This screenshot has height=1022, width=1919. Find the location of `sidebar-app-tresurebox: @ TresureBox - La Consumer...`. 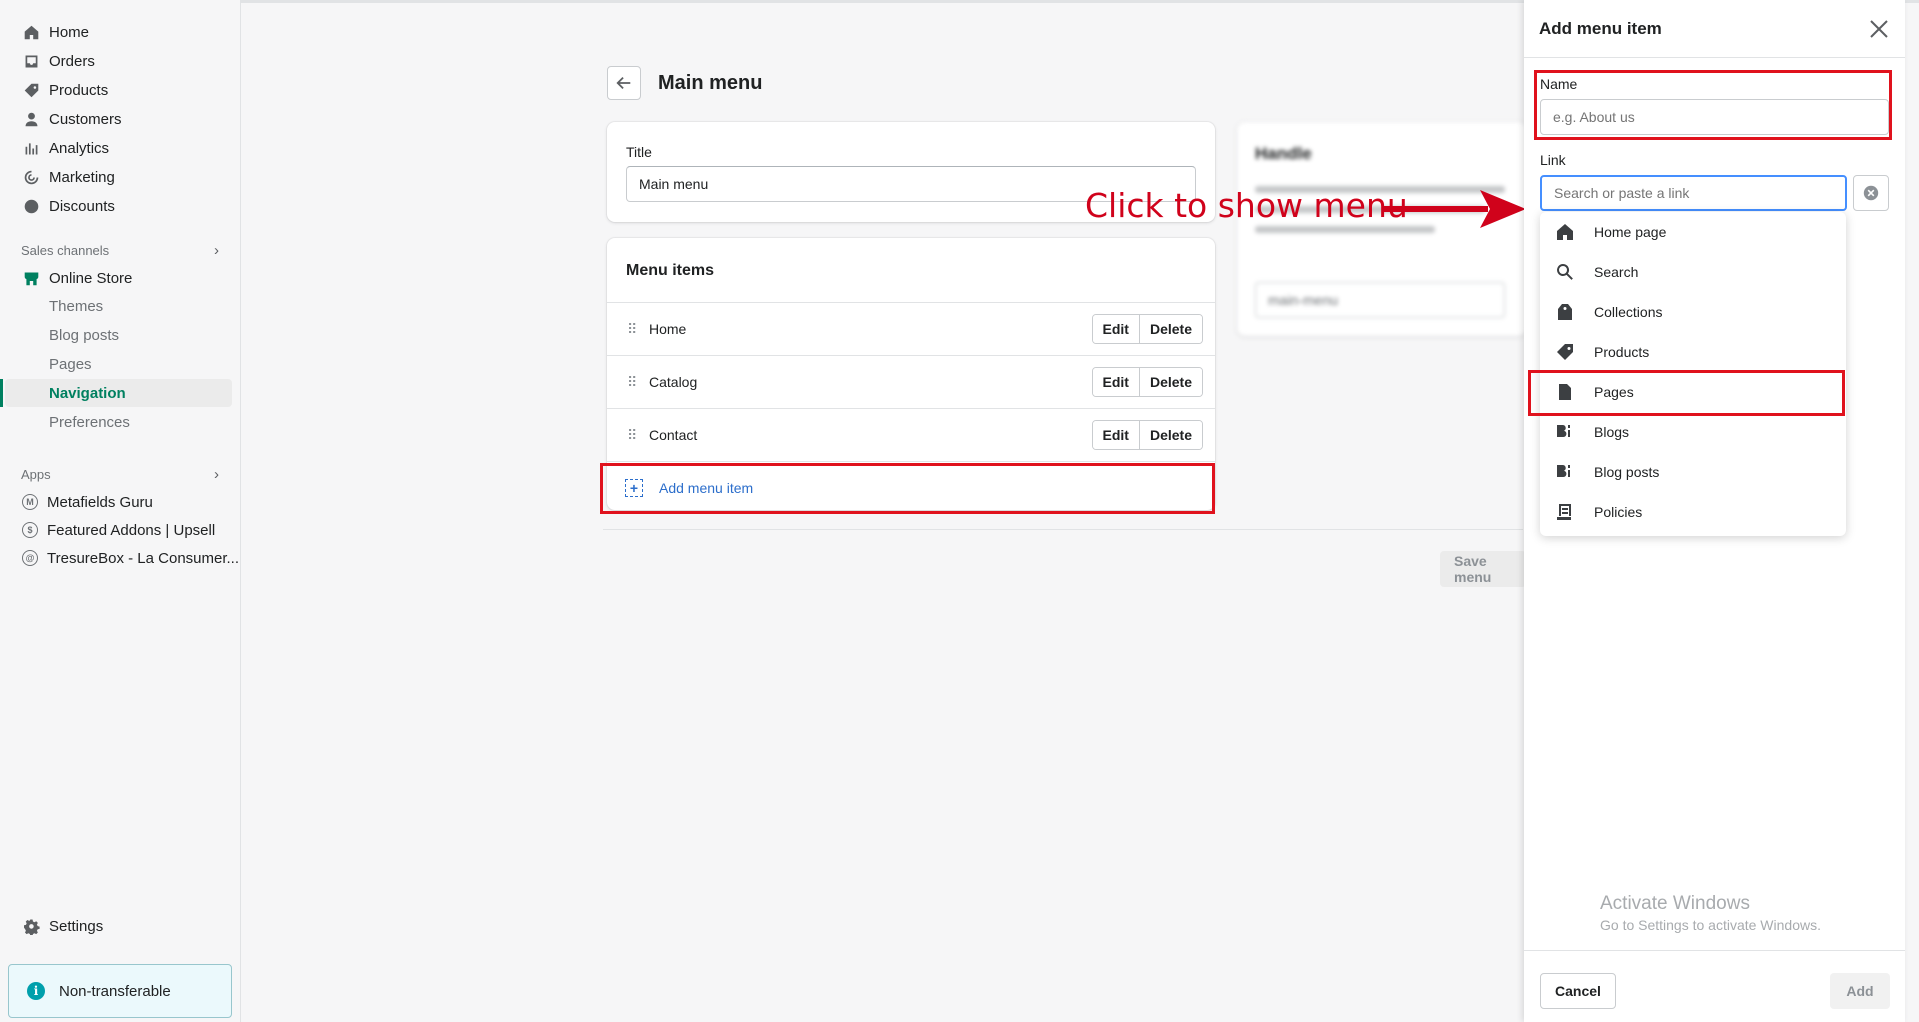

sidebar-app-tresurebox: @ TresureBox - La Consumer... is located at coordinates (130, 558).